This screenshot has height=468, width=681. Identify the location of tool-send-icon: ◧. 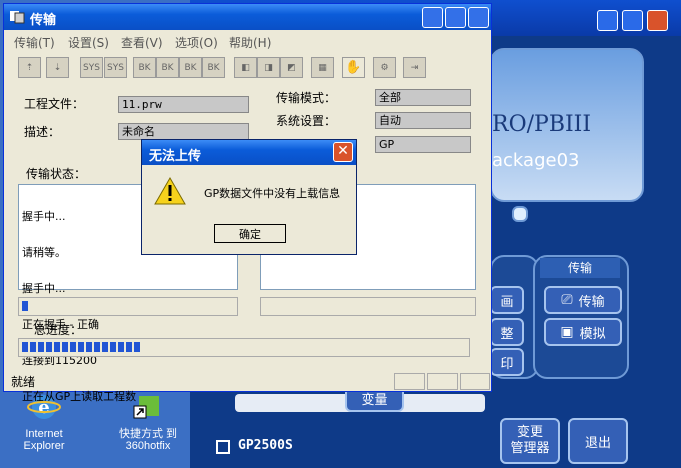
(245, 67).